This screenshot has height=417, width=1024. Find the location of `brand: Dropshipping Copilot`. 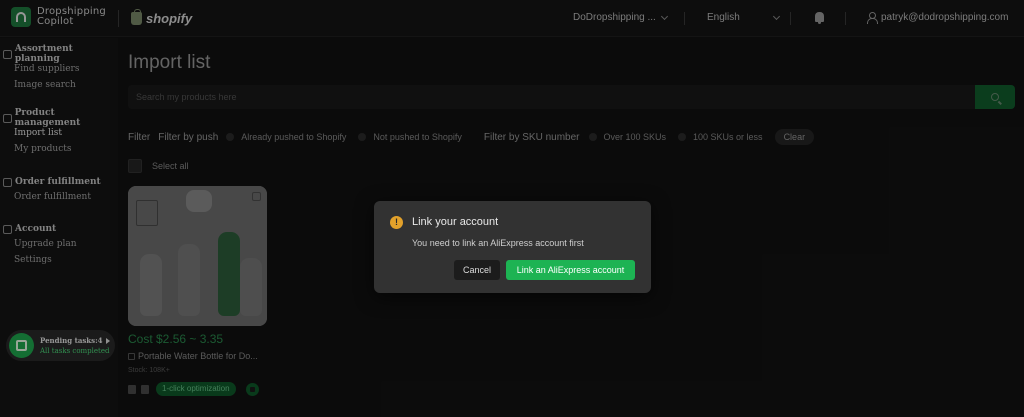

brand: Dropshipping Copilot is located at coordinates (58, 17).